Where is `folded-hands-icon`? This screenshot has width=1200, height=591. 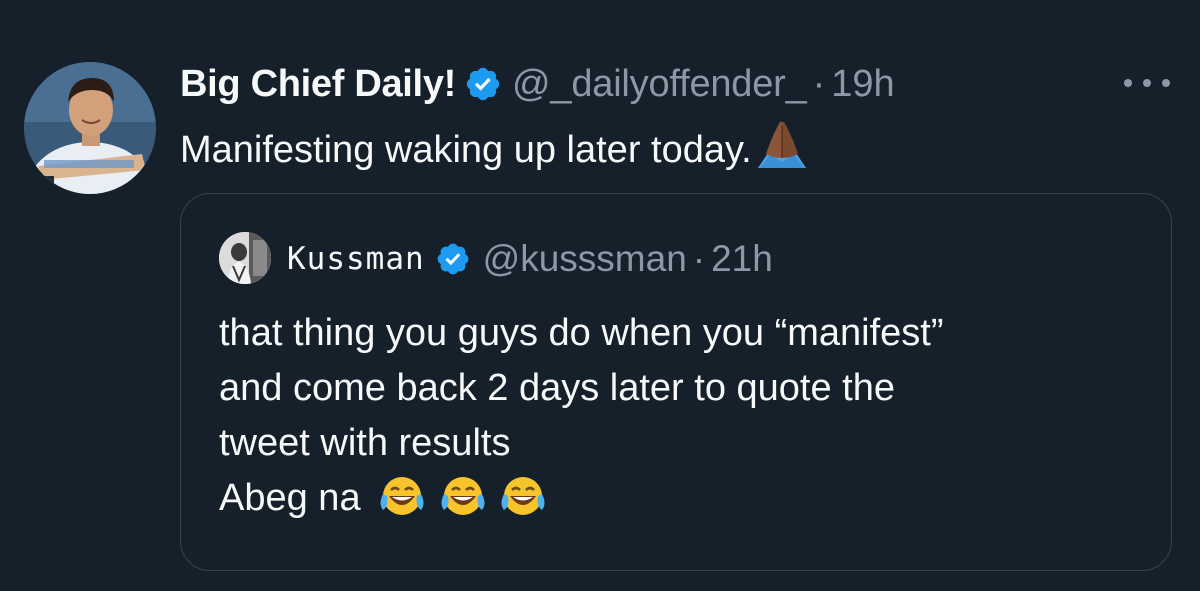
folded-hands-icon is located at coordinates (782, 151).